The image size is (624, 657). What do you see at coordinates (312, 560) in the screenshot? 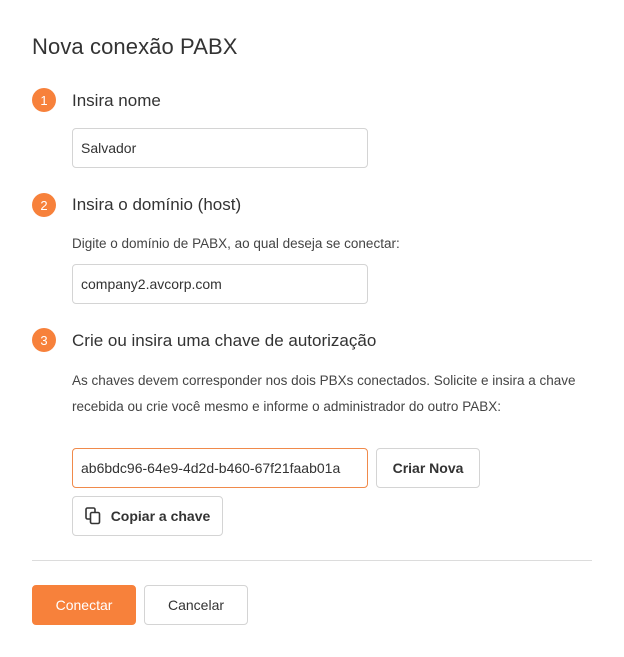
I see `footer-divider` at bounding box center [312, 560].